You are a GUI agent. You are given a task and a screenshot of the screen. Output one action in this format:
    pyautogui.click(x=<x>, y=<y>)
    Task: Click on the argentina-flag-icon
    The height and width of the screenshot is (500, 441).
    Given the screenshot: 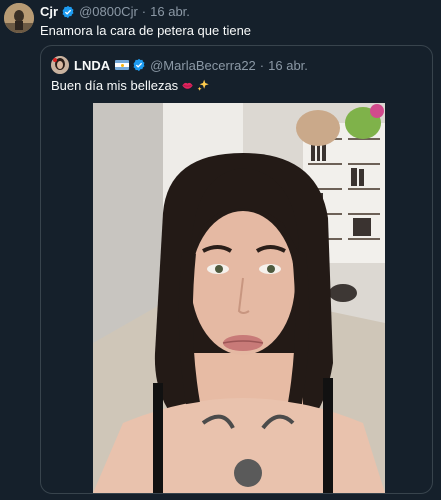 What is the action you would take?
    pyautogui.click(x=122, y=65)
    